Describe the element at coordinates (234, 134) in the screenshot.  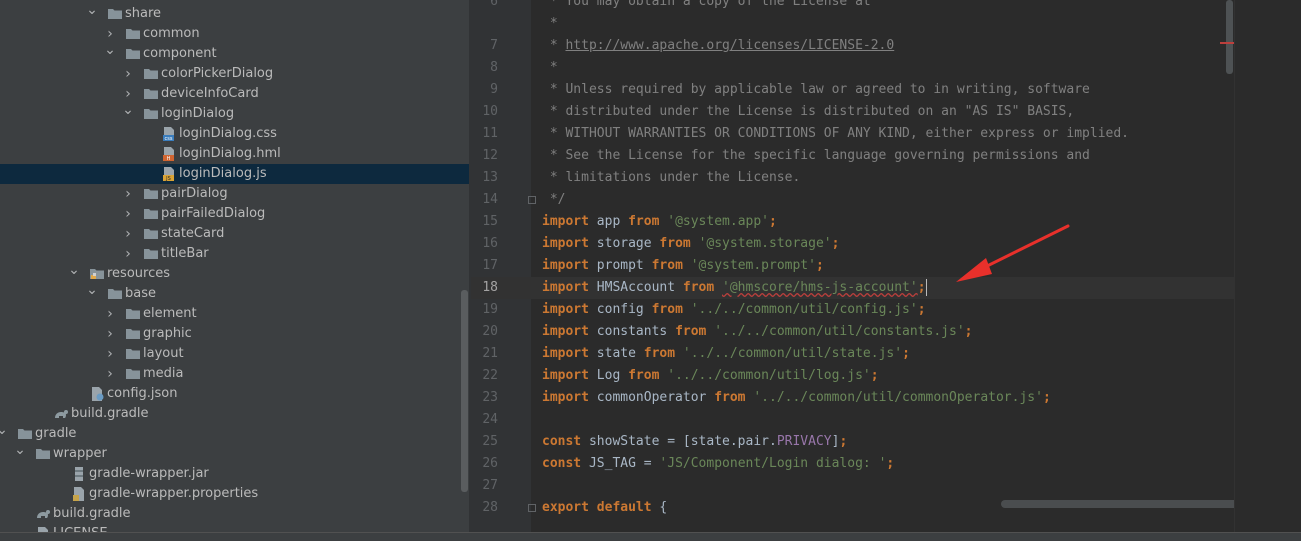
I see `tree-item: css loginDialog.css` at that location.